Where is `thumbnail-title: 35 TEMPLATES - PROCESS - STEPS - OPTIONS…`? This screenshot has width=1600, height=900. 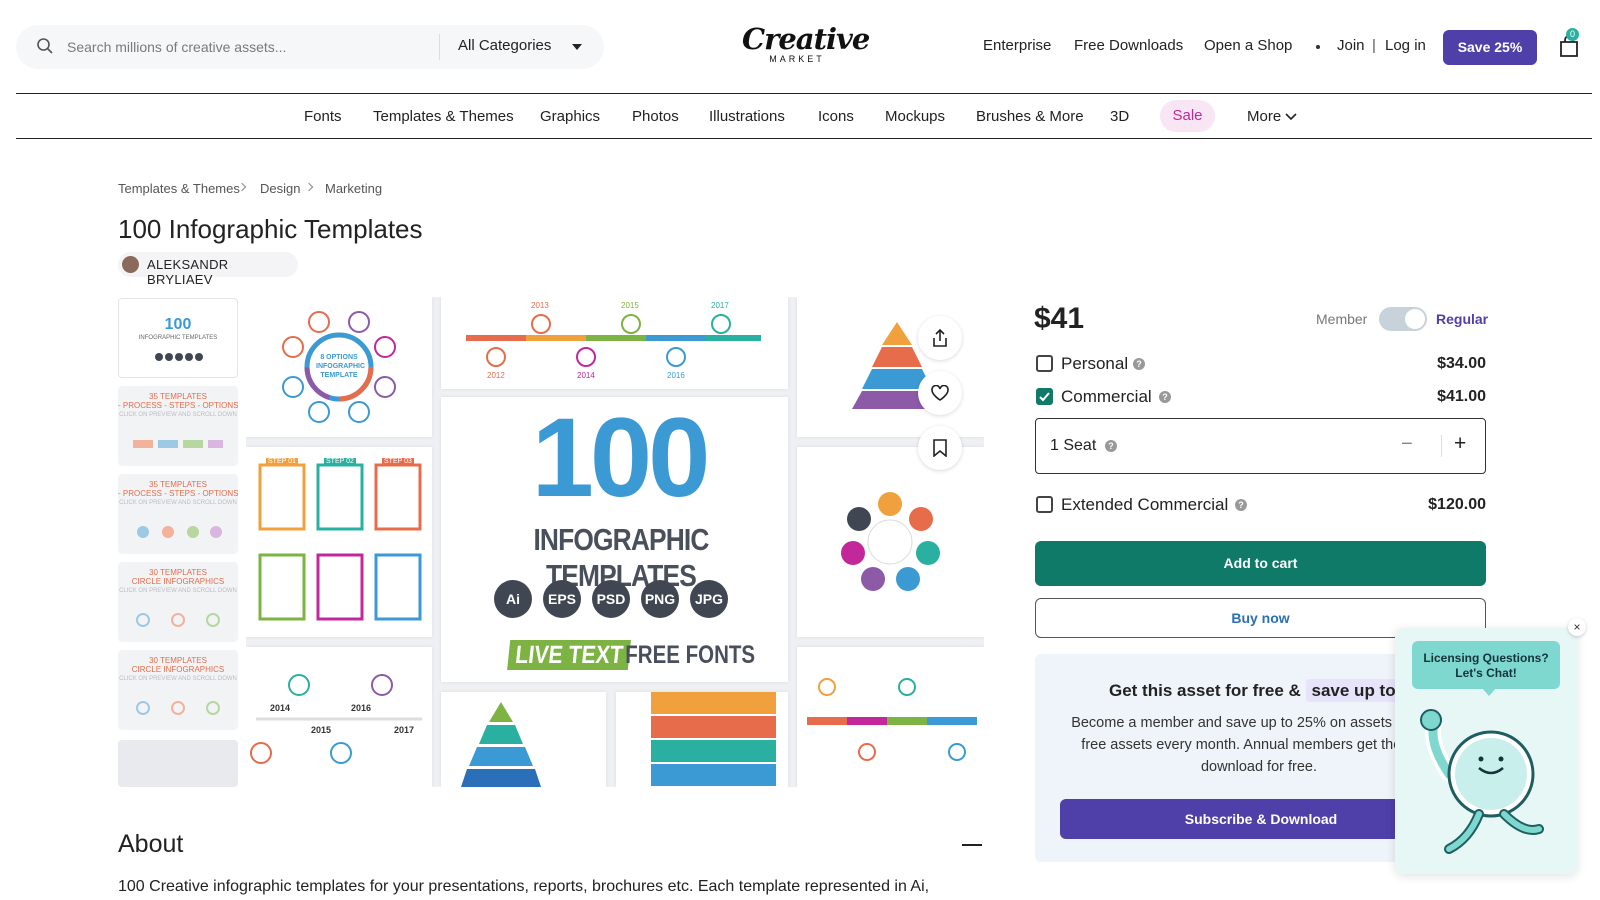 thumbnail-title: 35 TEMPLATES - PROCESS - STEPS - OPTIONS… is located at coordinates (178, 489).